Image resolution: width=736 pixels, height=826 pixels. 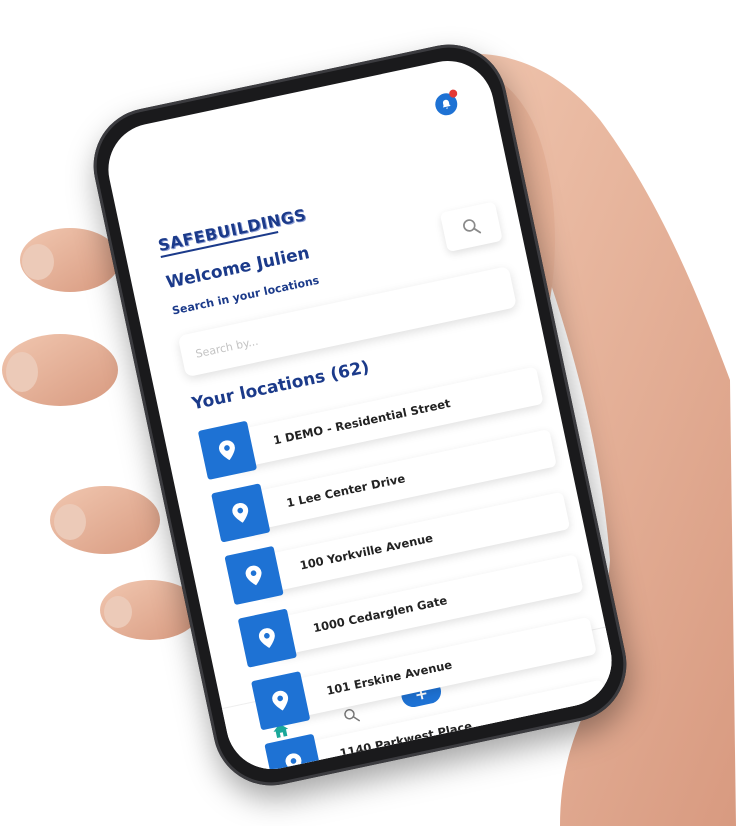 I want to click on search-button, so click(x=471, y=227).